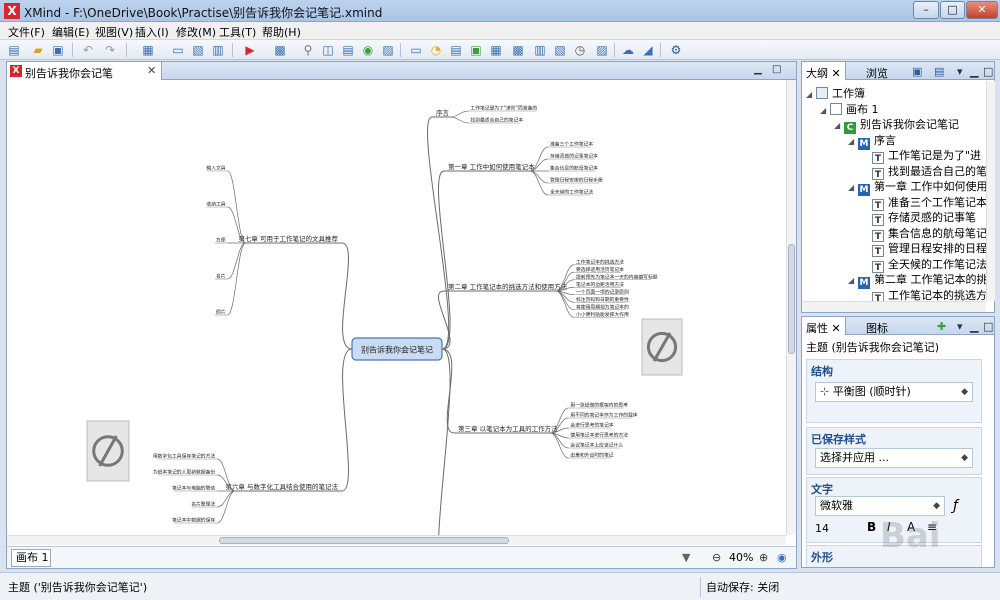 This screenshot has width=1000, height=600. What do you see at coordinates (221, 276) in the screenshot?
I see `sub-topic: 名片` at bounding box center [221, 276].